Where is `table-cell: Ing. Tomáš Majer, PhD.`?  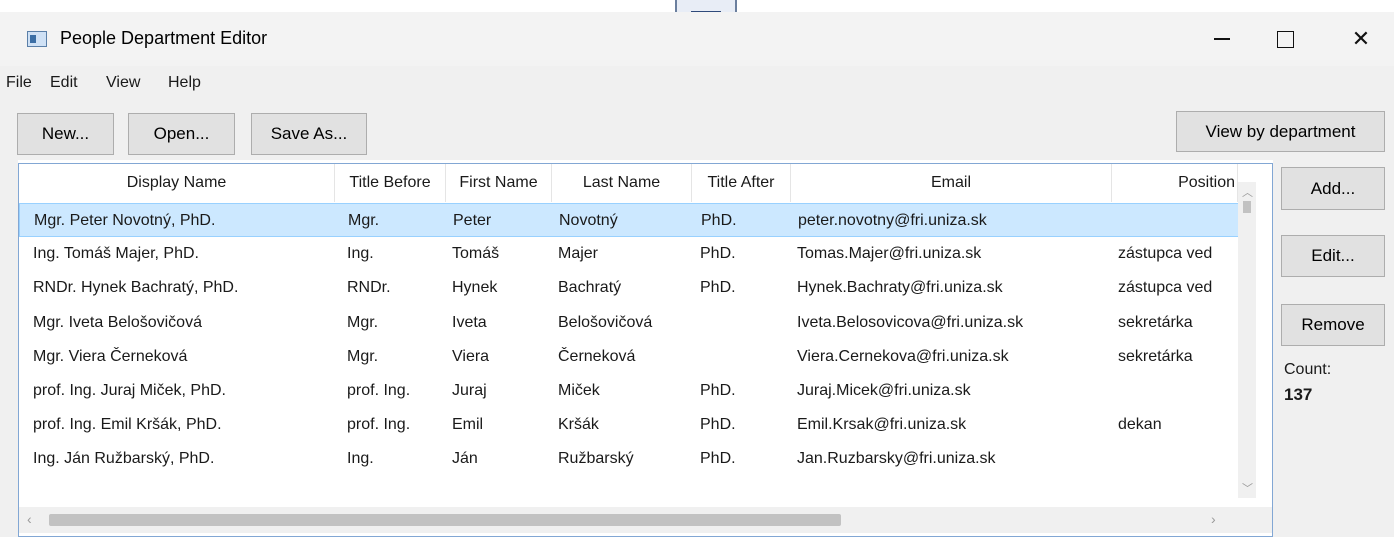 table-cell: Ing. Tomáš Majer, PhD. is located at coordinates (116, 254).